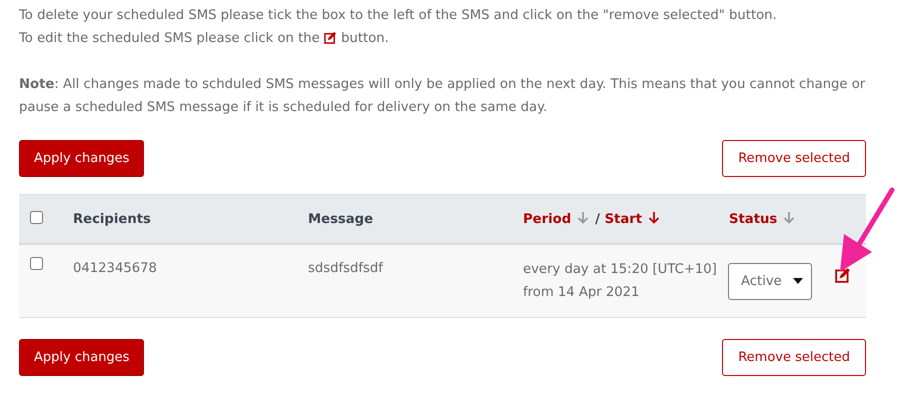 Image resolution: width=919 pixels, height=406 pixels. I want to click on column-header: Message, so click(341, 219).